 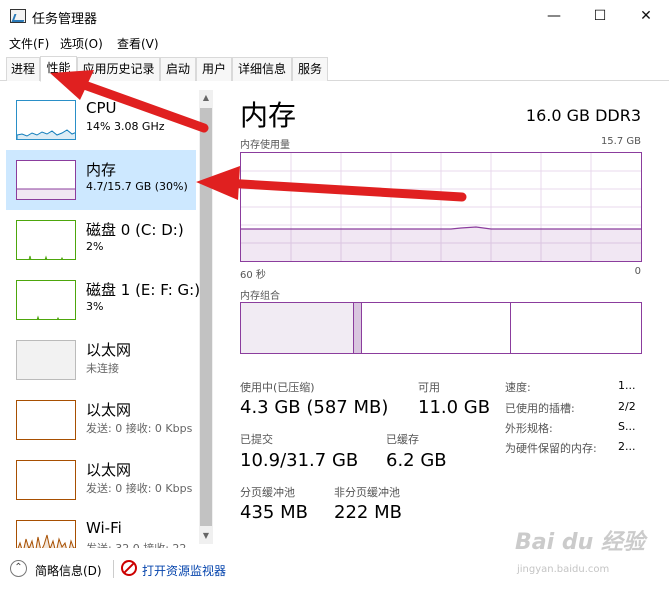 I want to click on slots-label: 已使用的插槽:, so click(x=540, y=408).